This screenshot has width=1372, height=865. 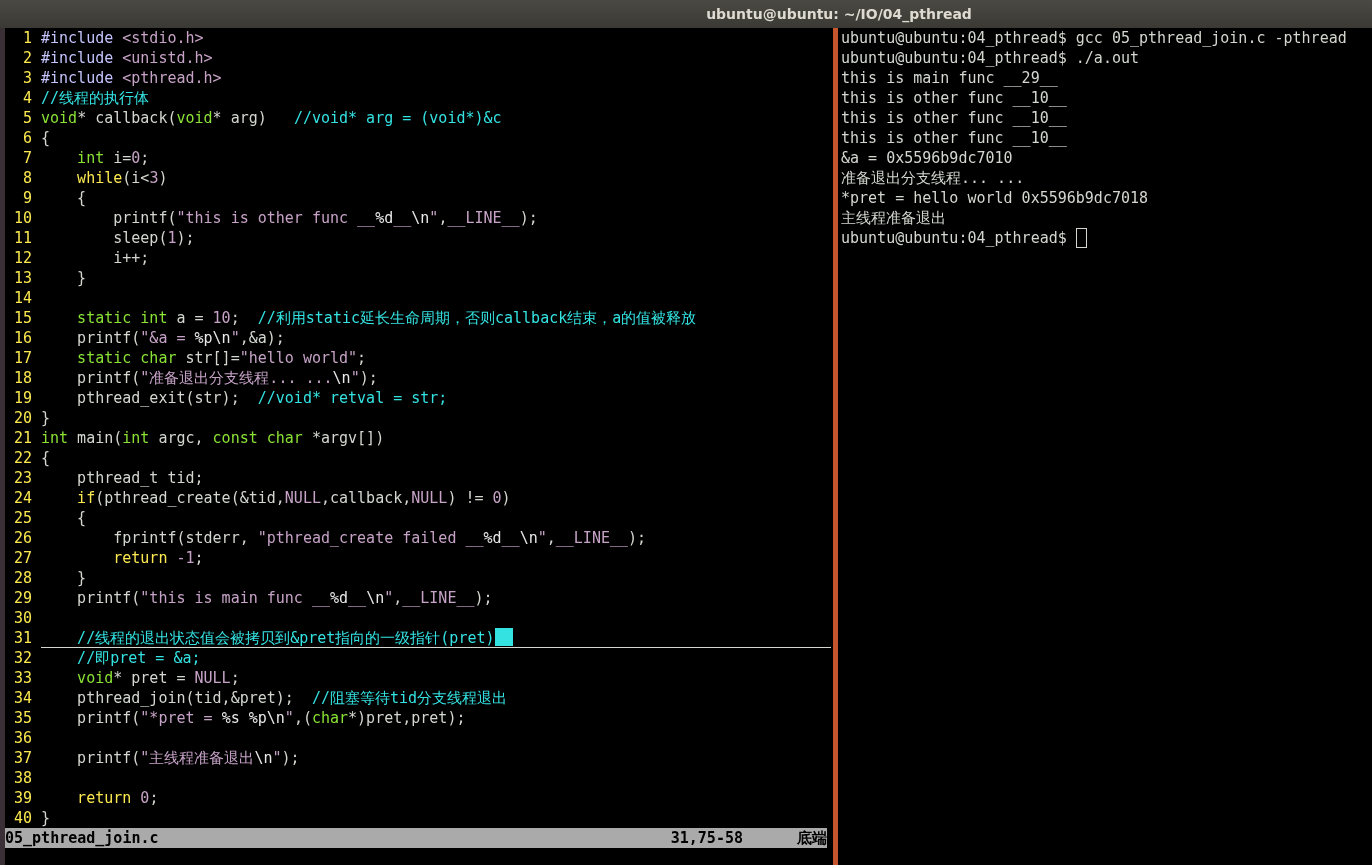 What do you see at coordinates (893, 218) in the screenshot?
I see `terminal-line: 主线程准备退出` at bounding box center [893, 218].